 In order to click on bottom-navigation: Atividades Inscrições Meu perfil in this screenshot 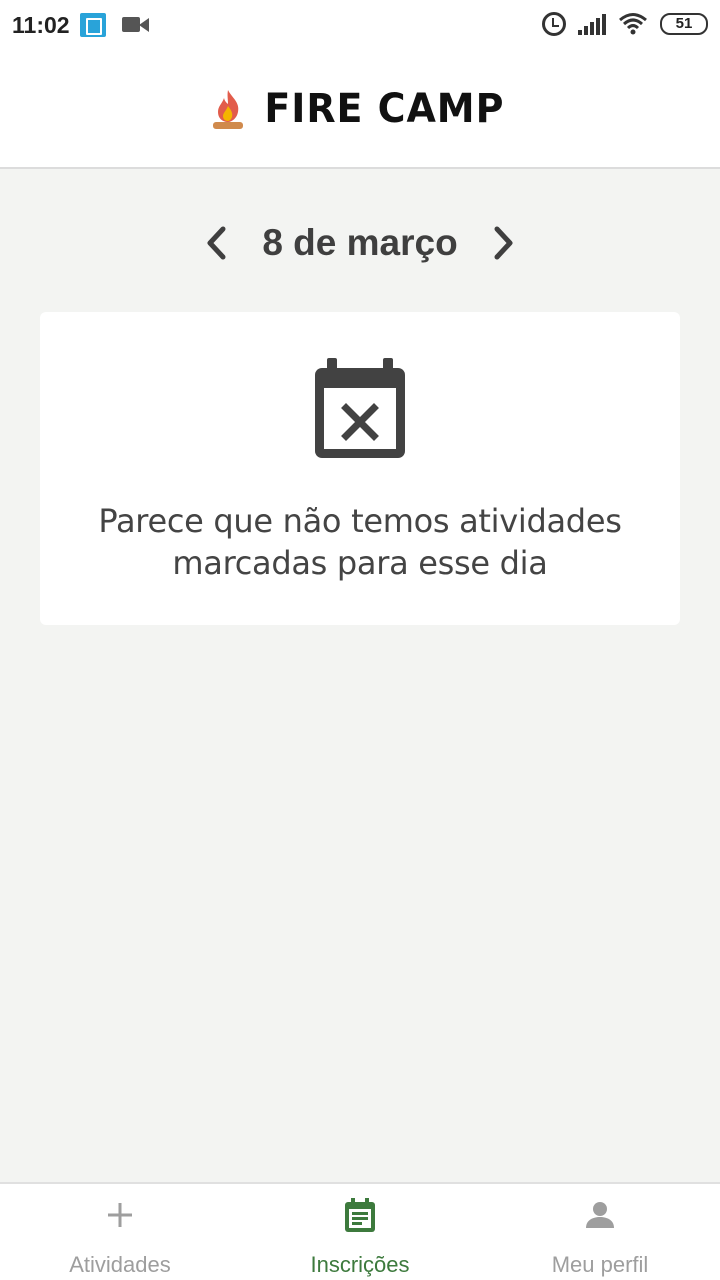, I will do `click(360, 1231)`.